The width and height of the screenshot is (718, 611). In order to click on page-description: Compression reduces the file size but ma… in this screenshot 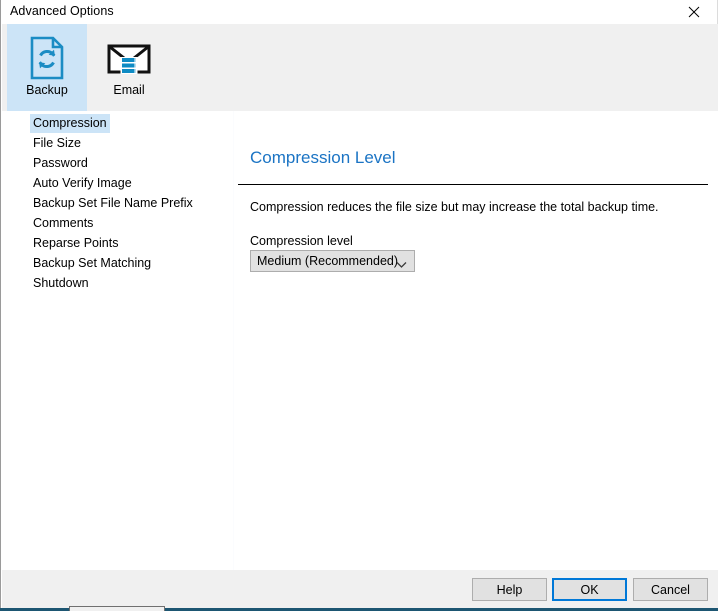, I will do `click(454, 207)`.